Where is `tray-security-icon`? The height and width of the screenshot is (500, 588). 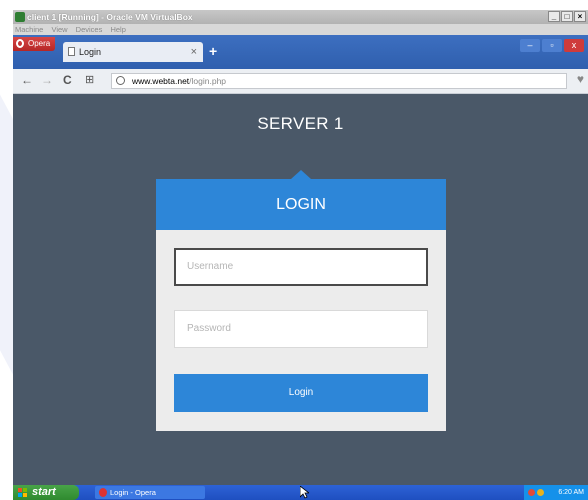 tray-security-icon is located at coordinates (531, 492).